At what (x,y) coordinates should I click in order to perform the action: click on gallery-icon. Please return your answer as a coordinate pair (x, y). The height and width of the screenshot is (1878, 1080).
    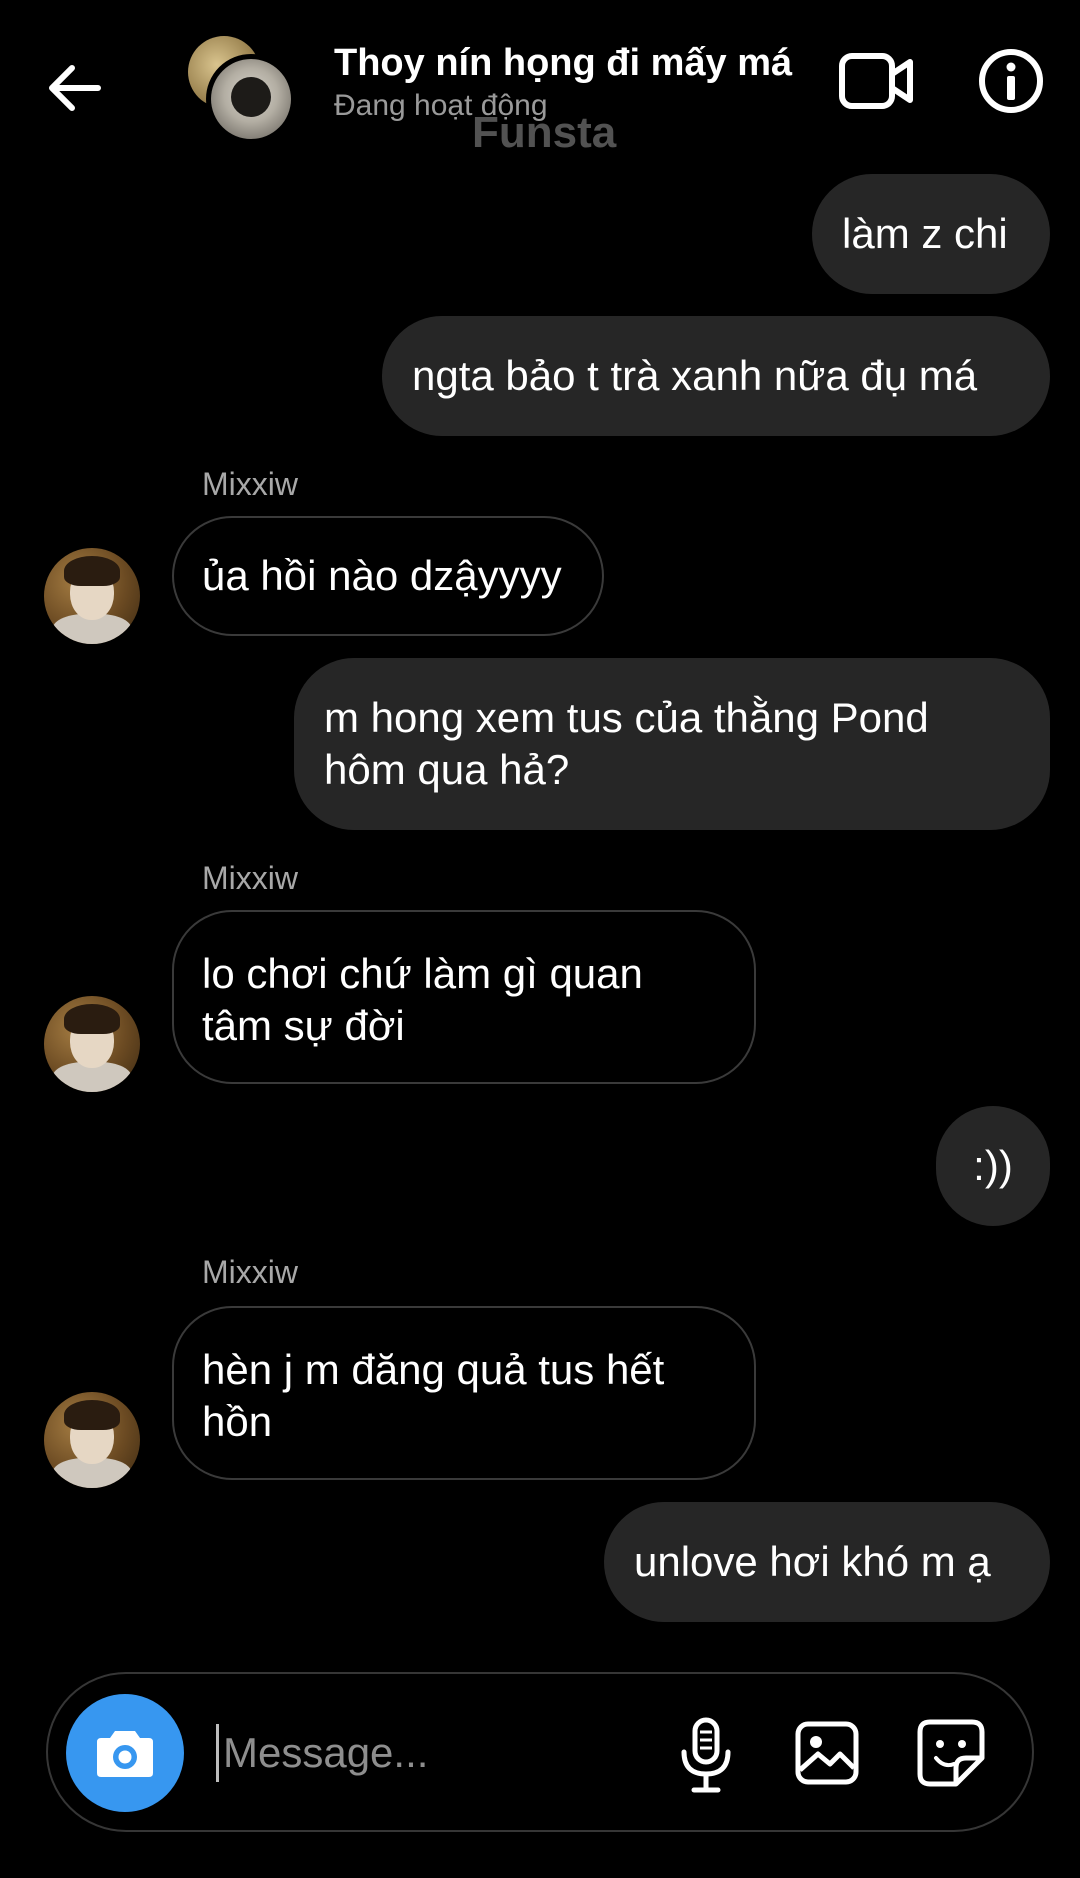
    Looking at the image, I should click on (827, 1753).